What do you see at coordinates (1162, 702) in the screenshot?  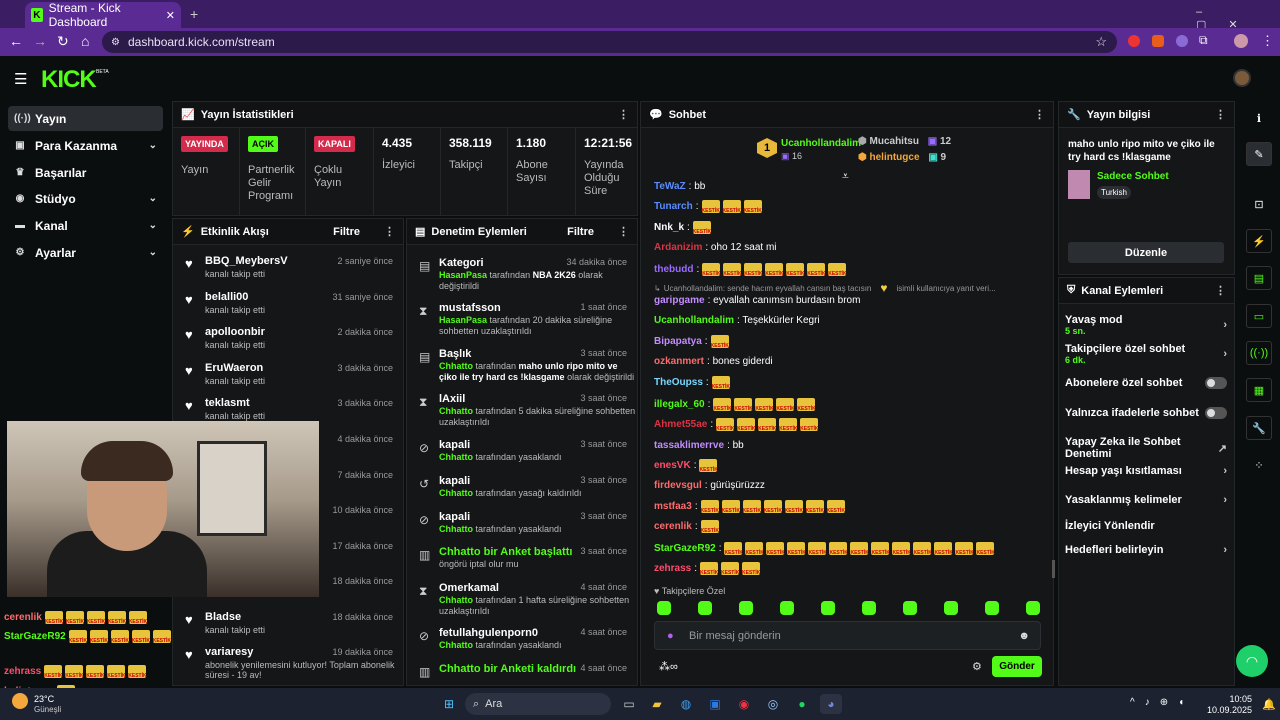 I see `system-tray-icons: ^♪⊕◖` at bounding box center [1162, 702].